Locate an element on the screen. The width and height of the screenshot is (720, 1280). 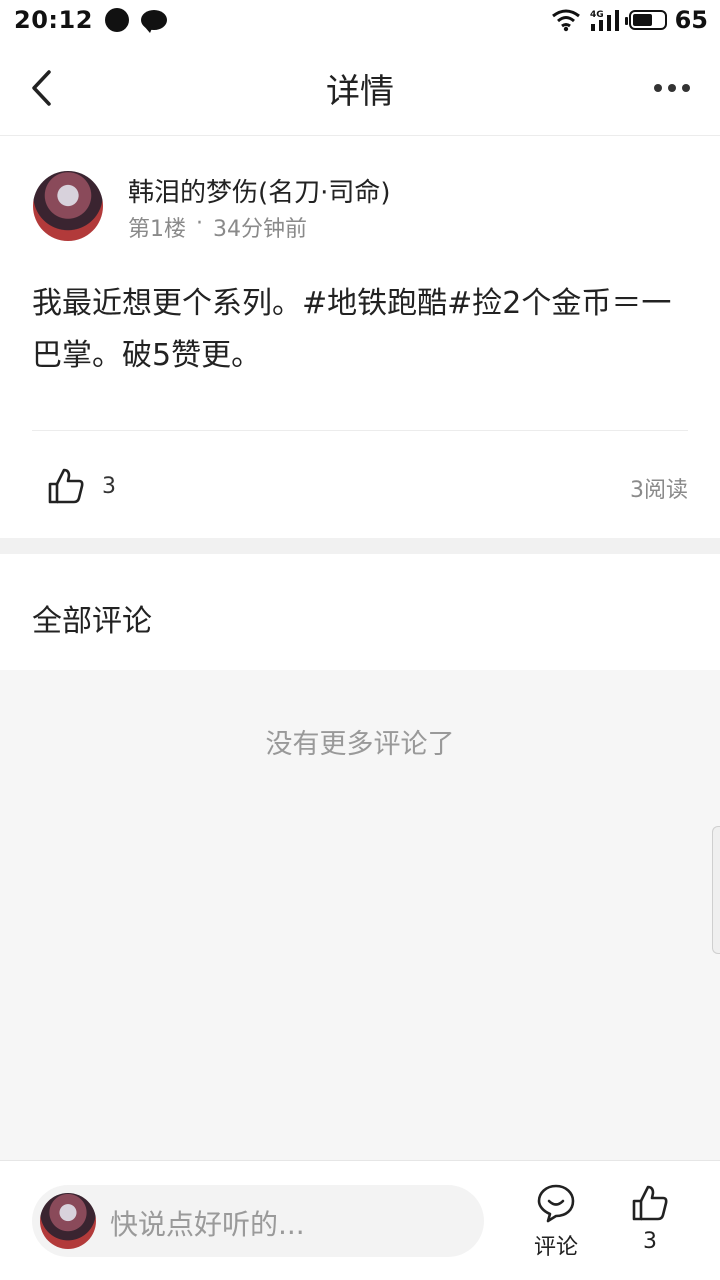
bottom-action-bar: 快说点好听的... 评论 3 is located at coordinates (360, 1220).